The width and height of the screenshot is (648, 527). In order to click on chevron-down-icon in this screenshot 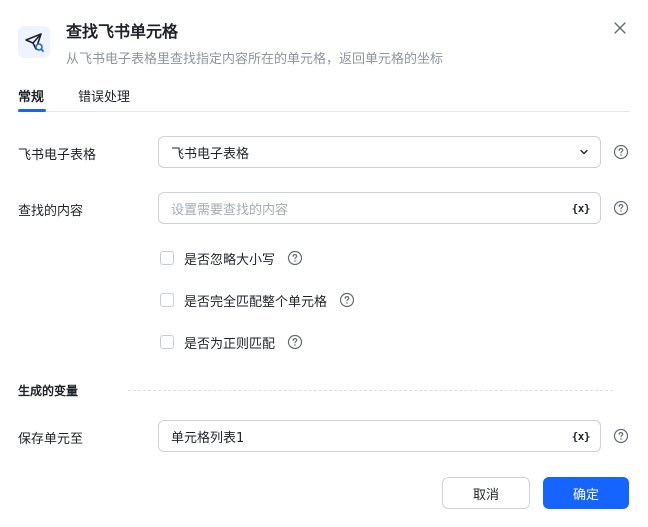, I will do `click(584, 152)`.